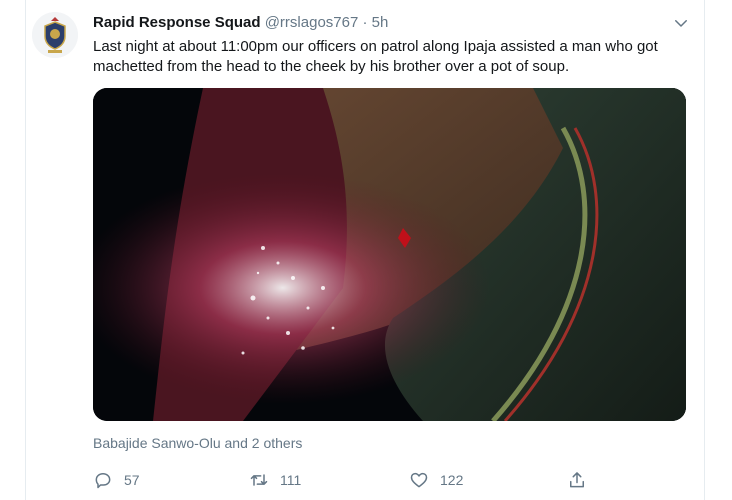  What do you see at coordinates (419, 480) in the screenshot?
I see `like-icon` at bounding box center [419, 480].